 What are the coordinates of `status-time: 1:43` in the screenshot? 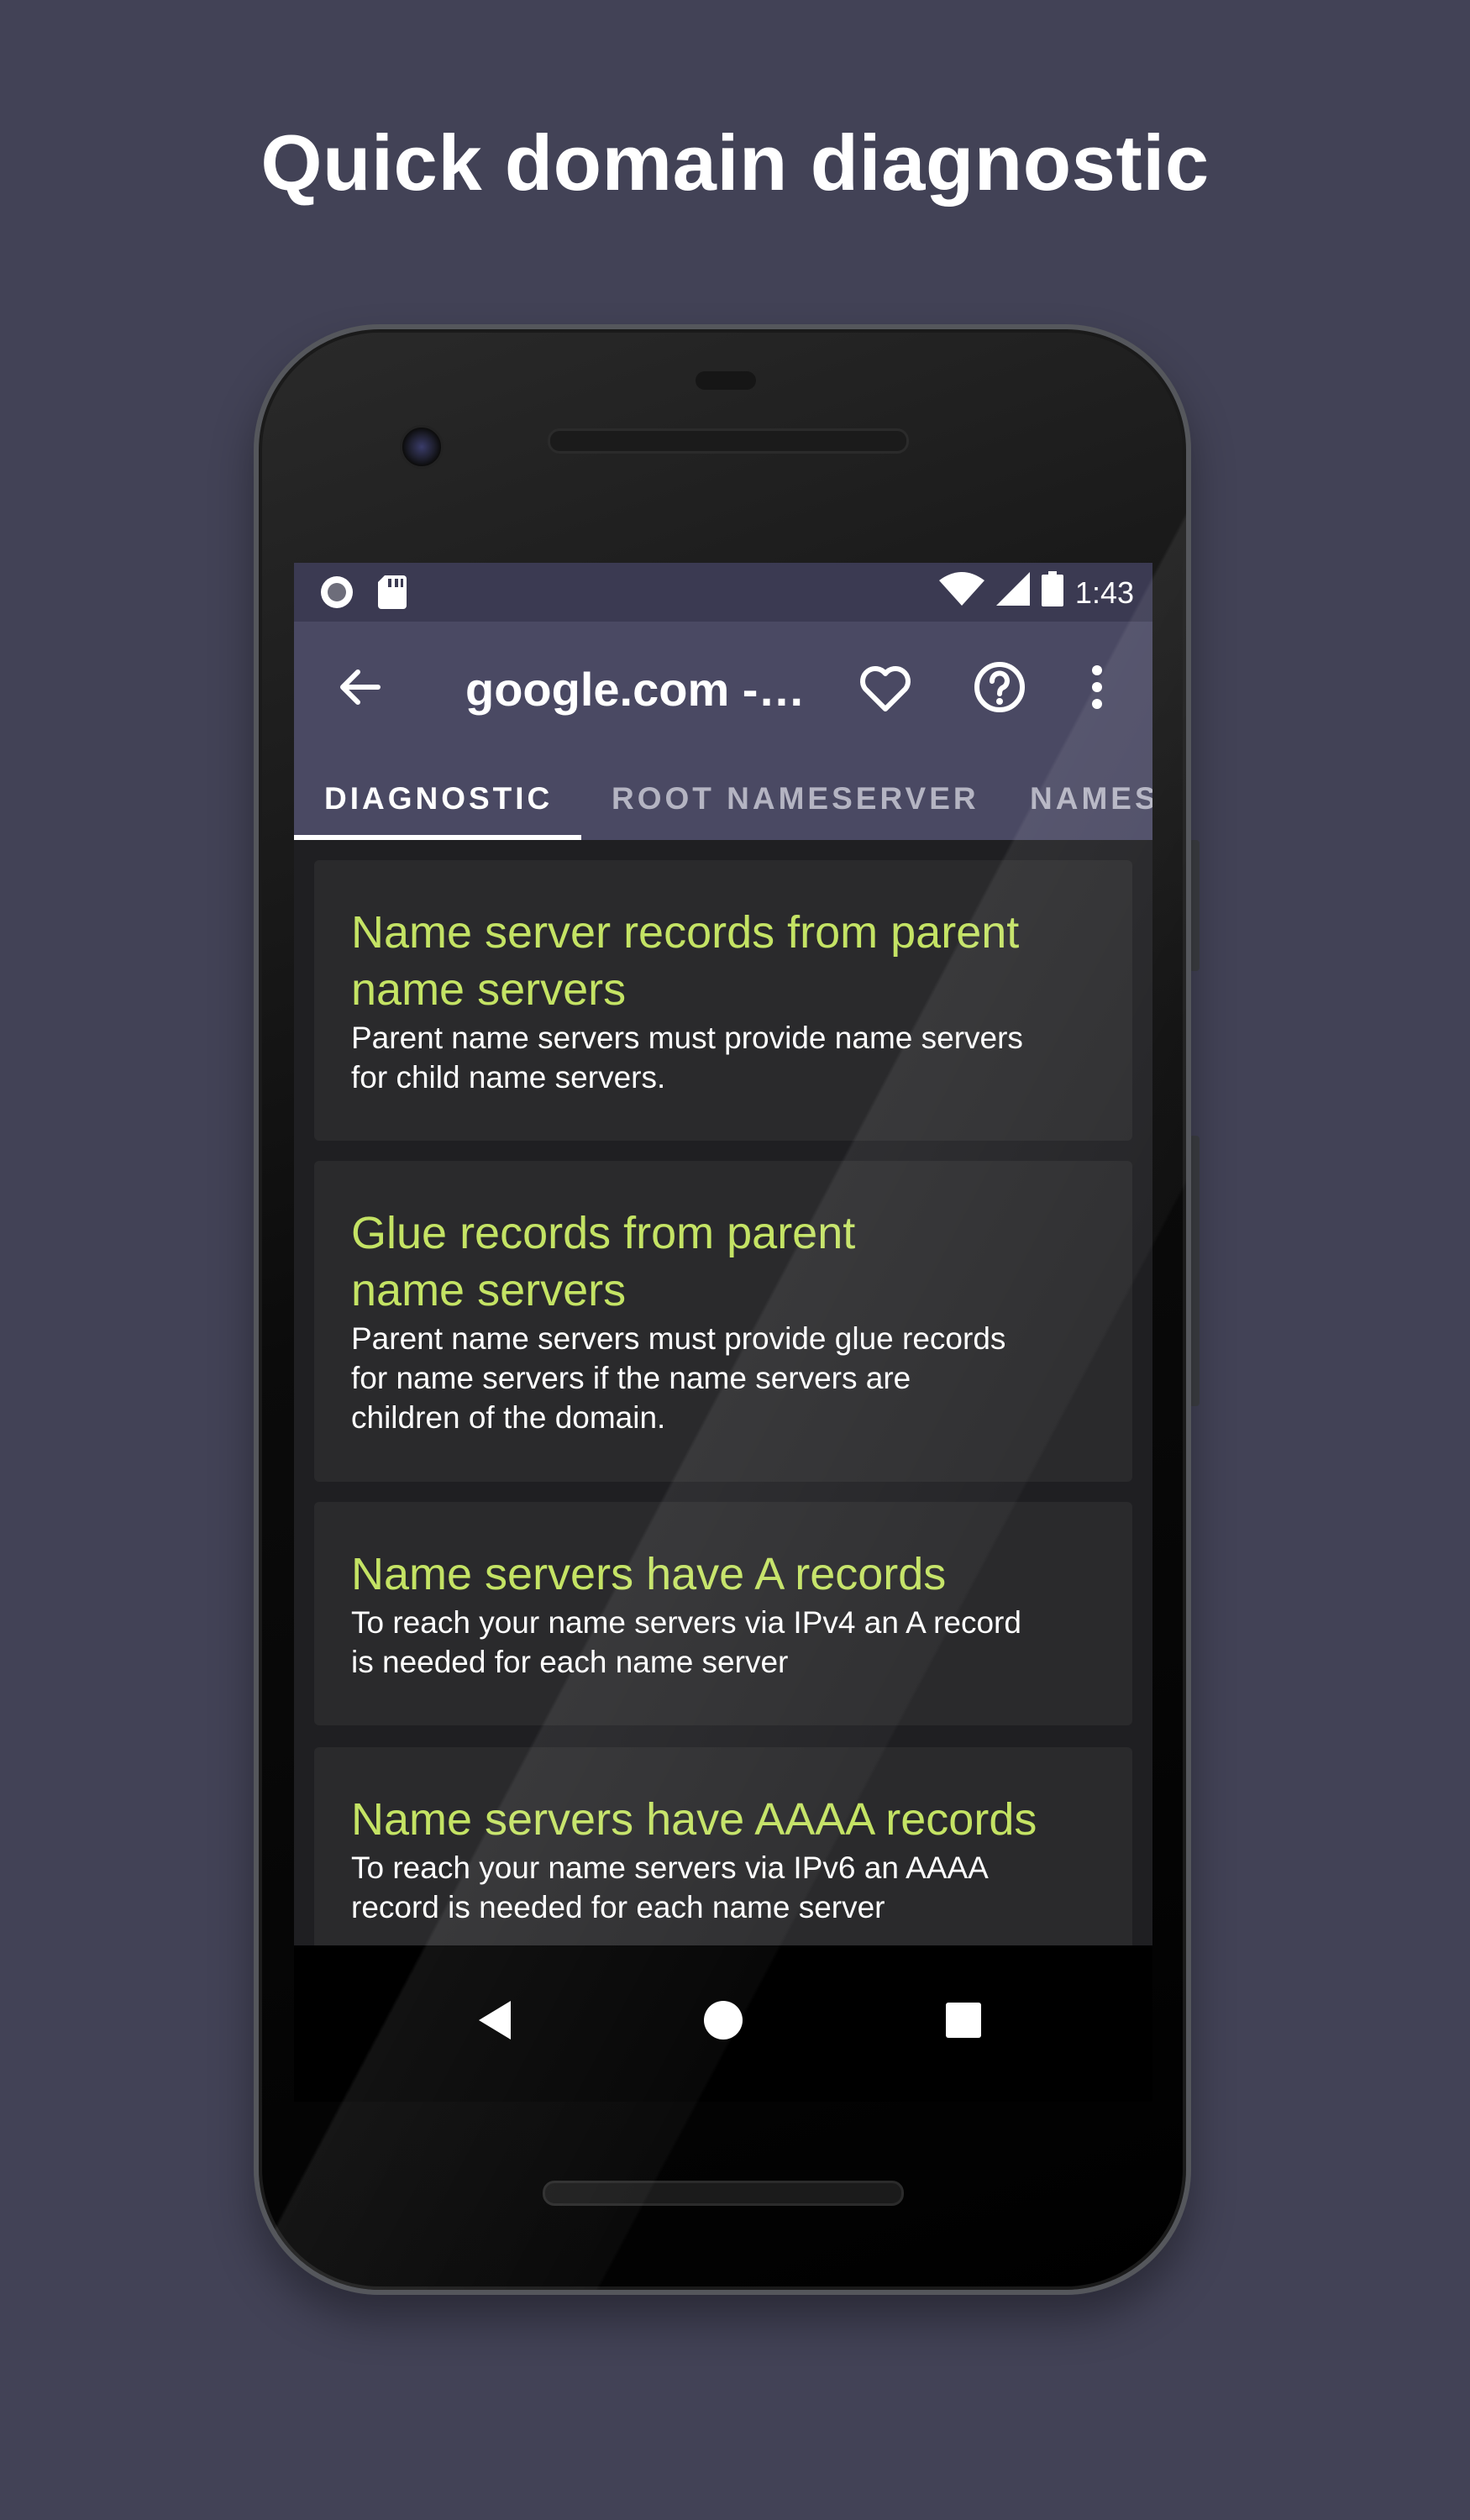 It's located at (1104, 592).